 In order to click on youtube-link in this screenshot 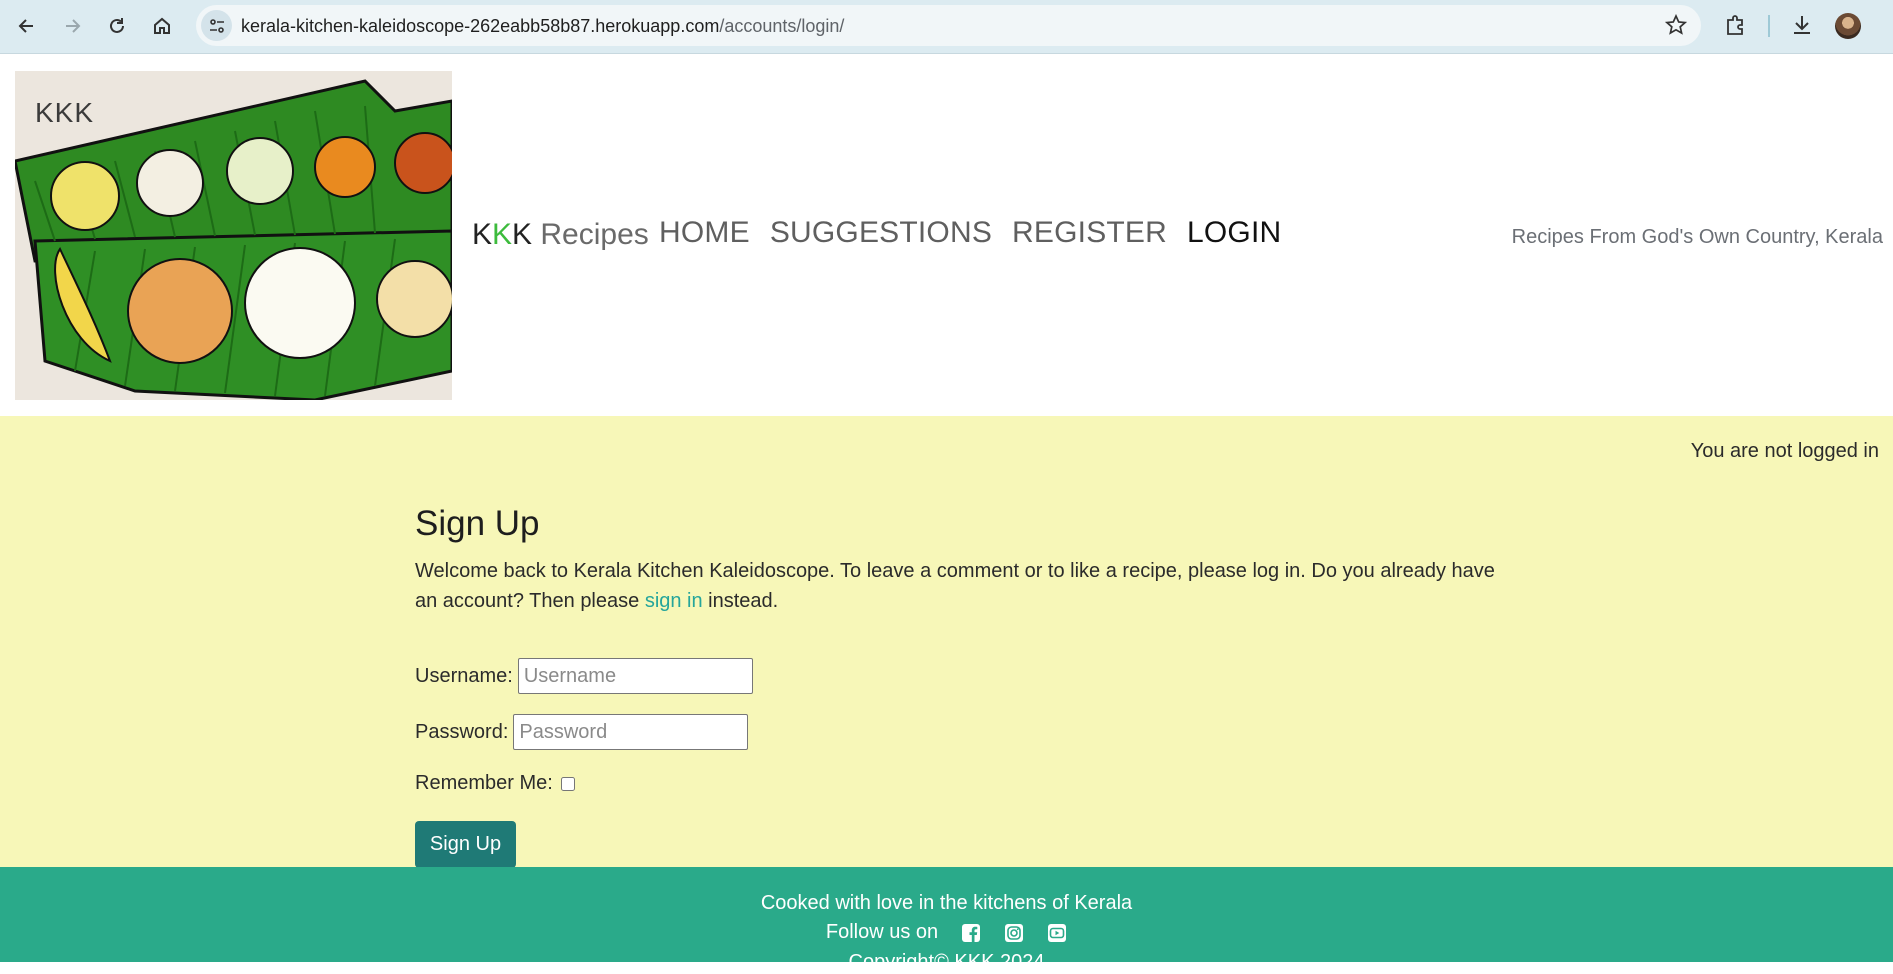, I will do `click(1057, 933)`.